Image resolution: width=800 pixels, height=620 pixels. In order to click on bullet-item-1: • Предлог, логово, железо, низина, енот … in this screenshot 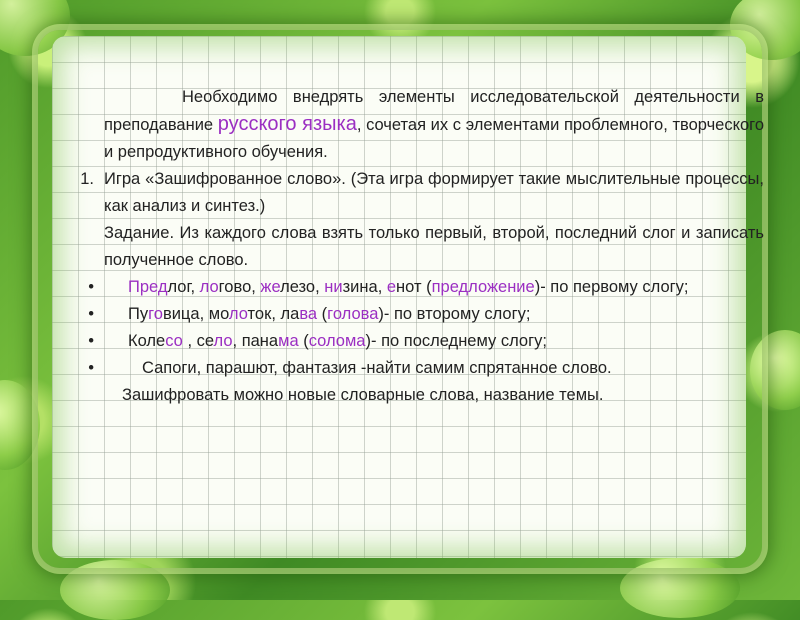, I will do `click(426, 287)`.